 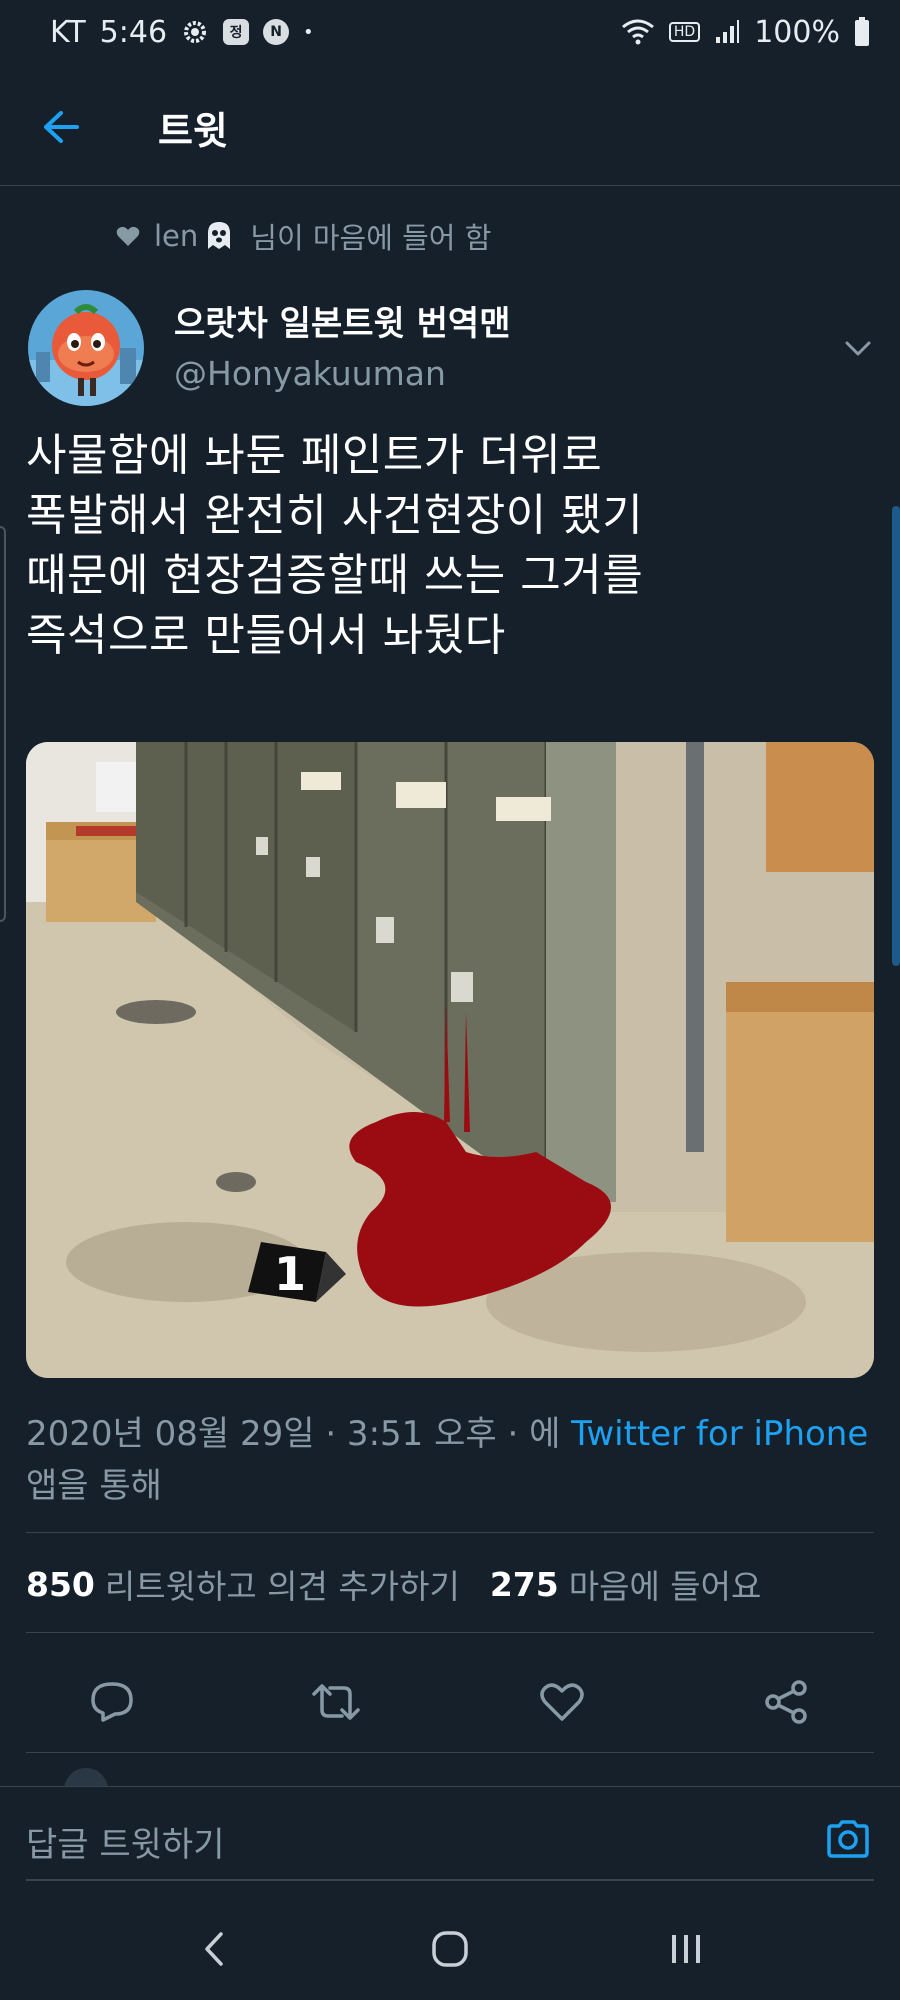 What do you see at coordinates (456, 1788) in the screenshot?
I see `next-reply-peek` at bounding box center [456, 1788].